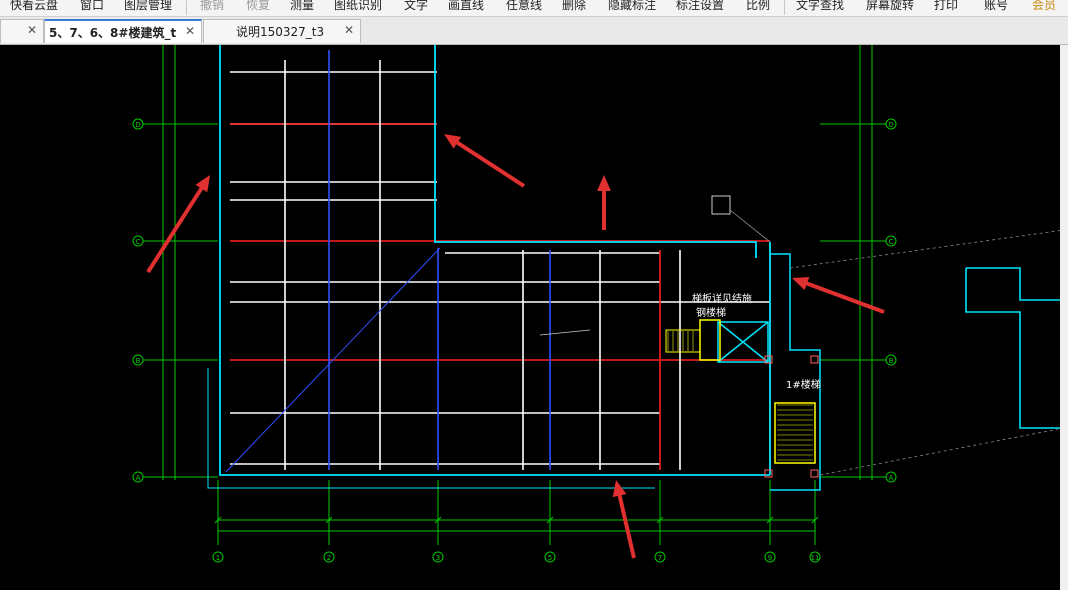 This screenshot has height=590, width=1068. What do you see at coordinates (1064, 317) in the screenshot?
I see `right-scrollbar` at bounding box center [1064, 317].